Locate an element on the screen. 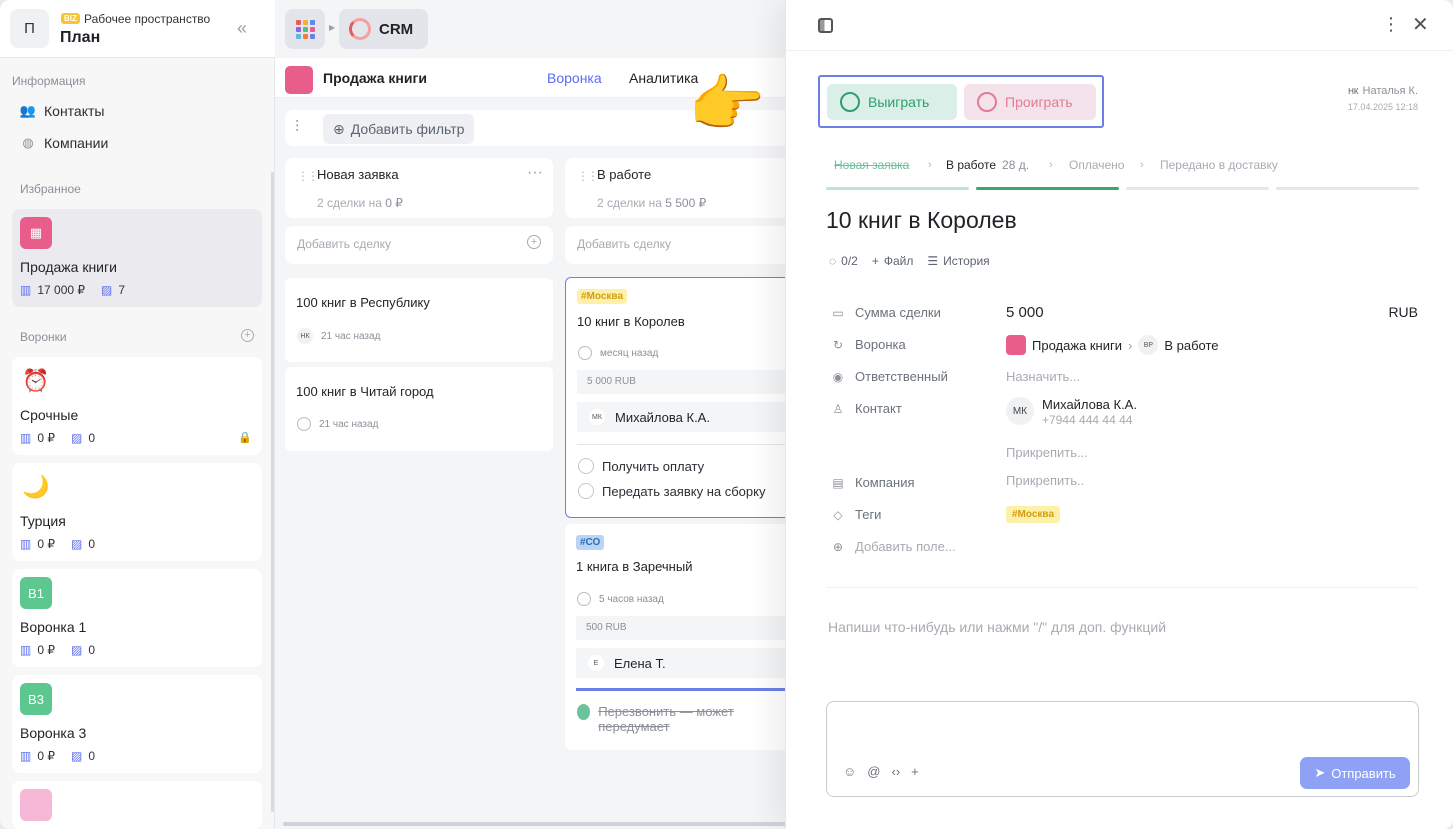  sum-value: 5 000 is located at coordinates (1025, 312).